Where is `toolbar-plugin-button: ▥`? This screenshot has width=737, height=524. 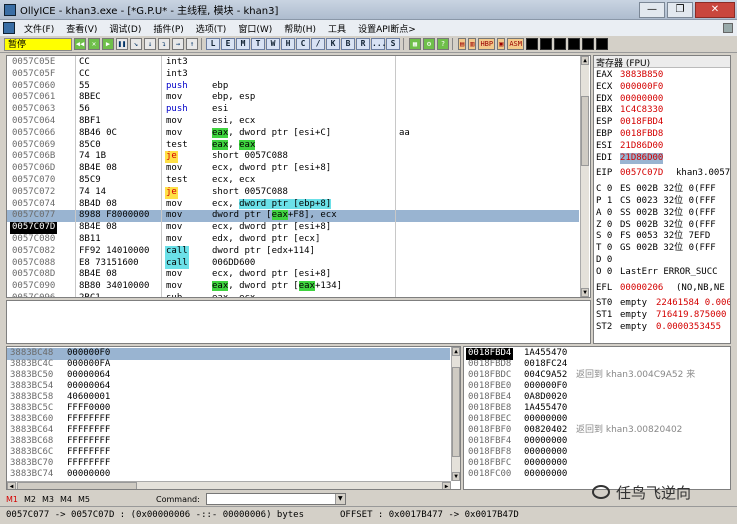
toolbar-plugin-button: ▥ is located at coordinates (472, 44).